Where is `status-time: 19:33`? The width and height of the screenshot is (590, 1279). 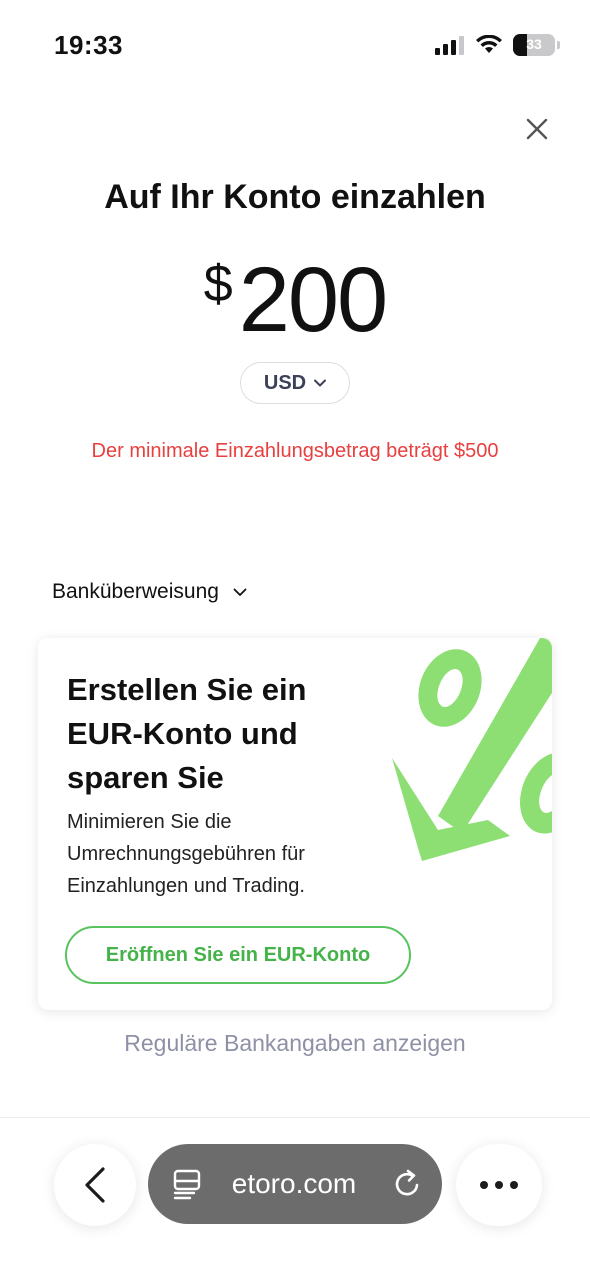 status-time: 19:33 is located at coordinates (88, 45).